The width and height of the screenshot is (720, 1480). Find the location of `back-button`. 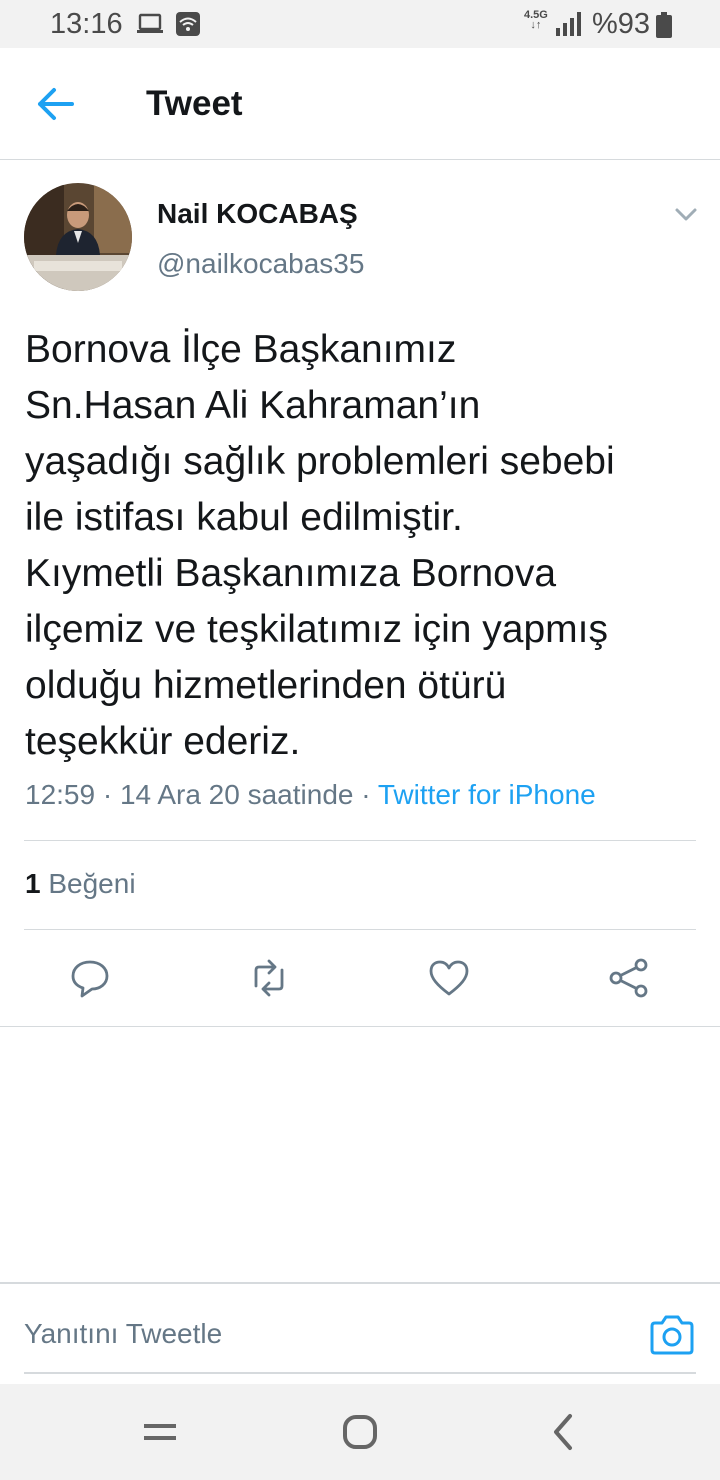

back-button is located at coordinates (56, 104).